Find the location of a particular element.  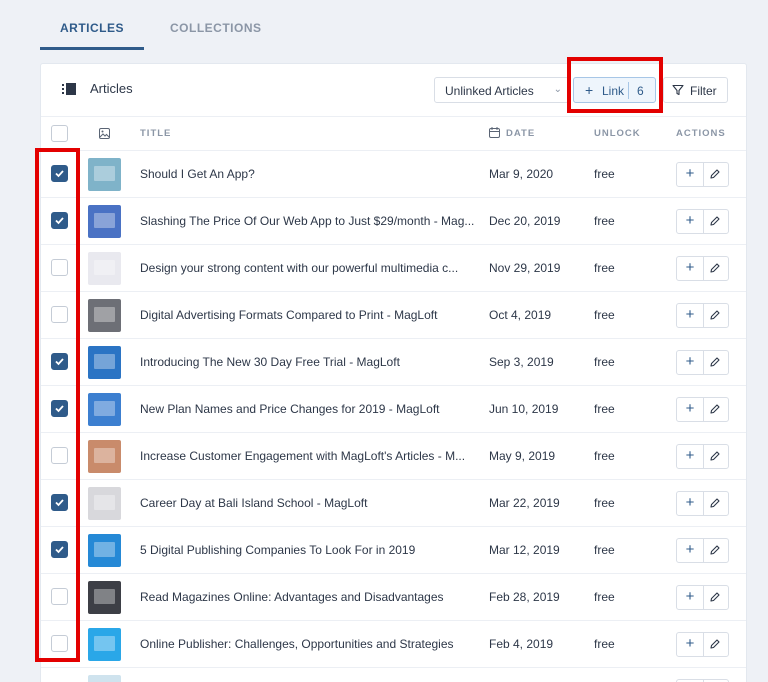

select-all-checkbox is located at coordinates (59, 133).